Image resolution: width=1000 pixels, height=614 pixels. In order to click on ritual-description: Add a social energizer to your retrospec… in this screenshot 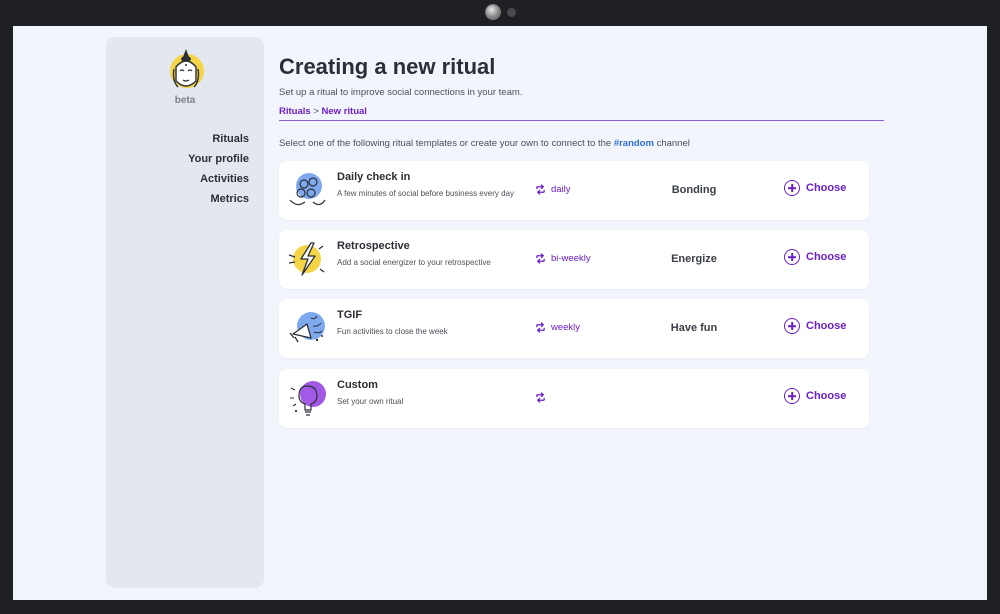, I will do `click(414, 262)`.